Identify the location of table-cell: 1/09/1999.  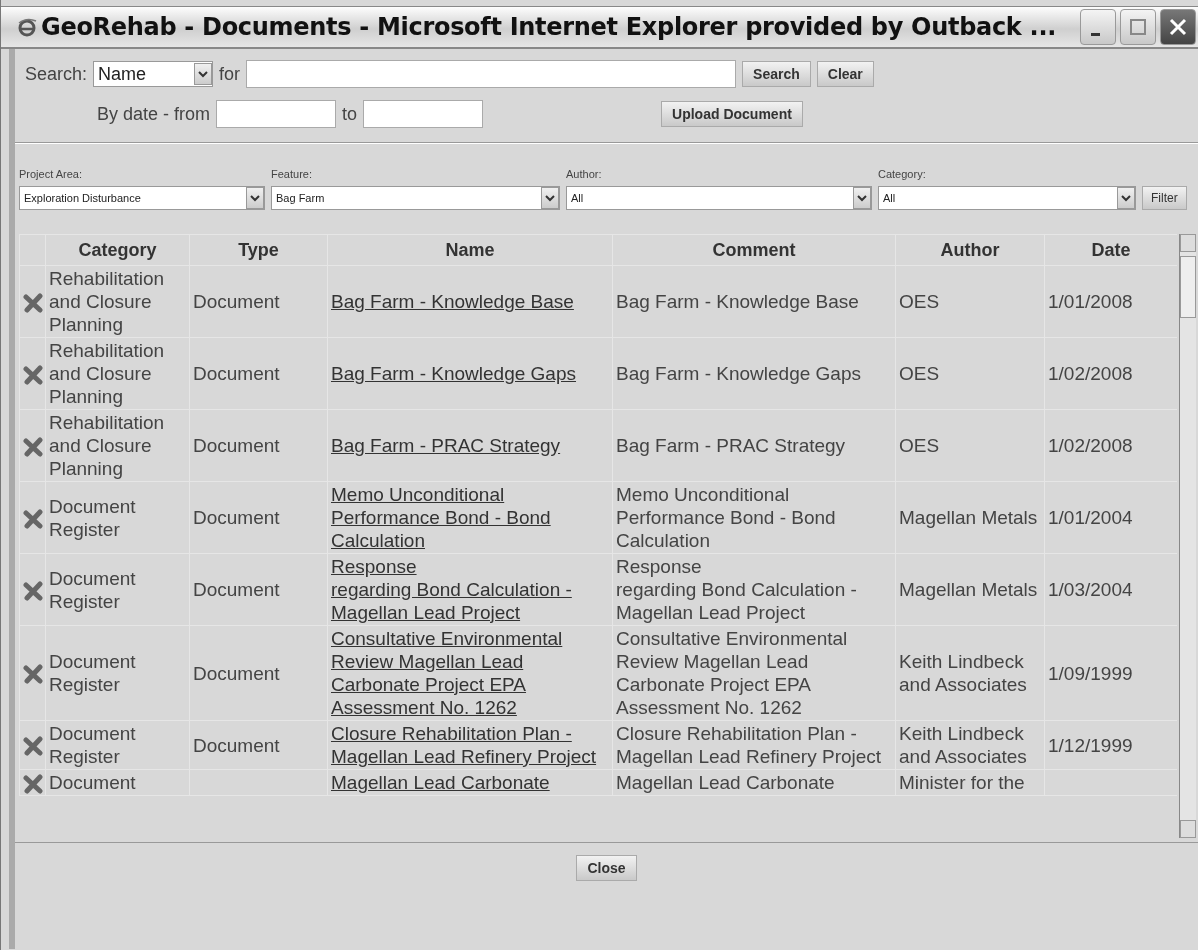
(1090, 673).